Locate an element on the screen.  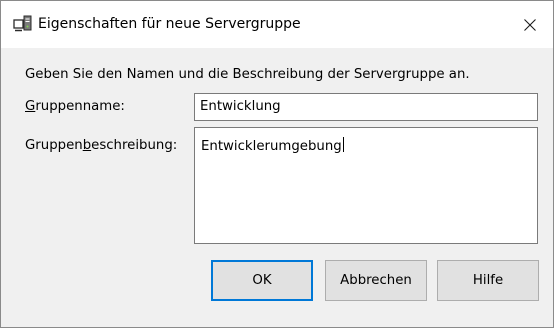
window-title: Eigenschaften für neue Servergruppe is located at coordinates (169, 24).